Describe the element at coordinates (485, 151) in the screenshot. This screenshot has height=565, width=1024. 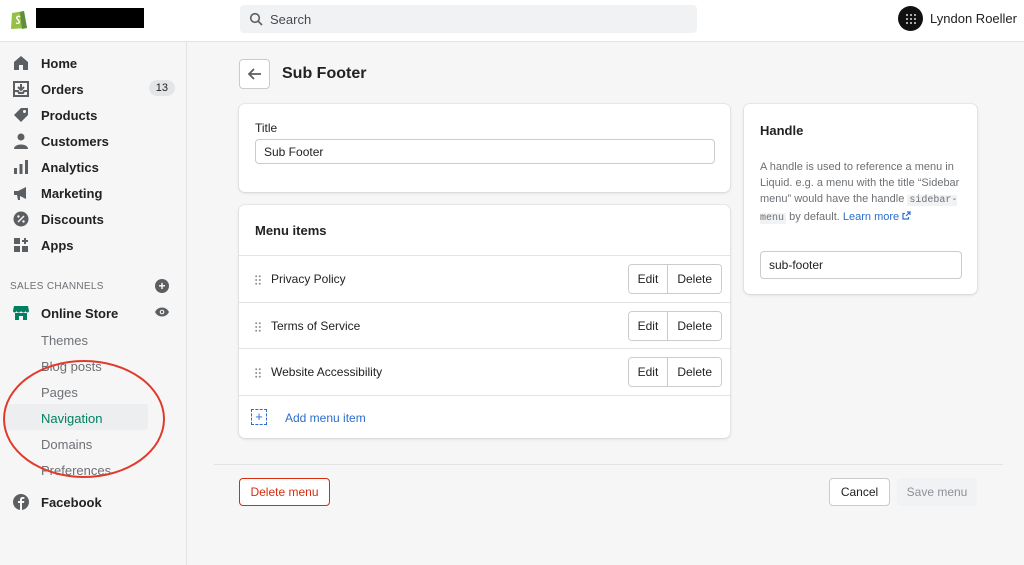
I see `title-input: Sub Footer` at that location.